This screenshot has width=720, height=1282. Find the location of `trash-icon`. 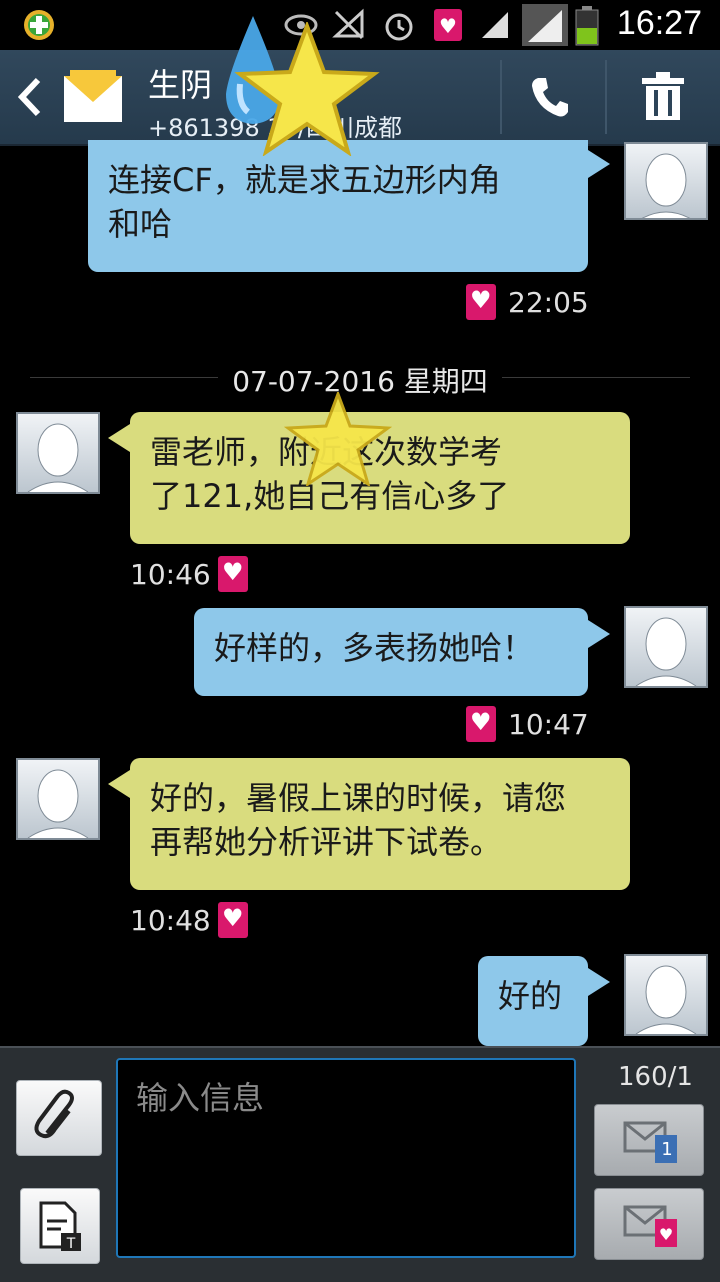

trash-icon is located at coordinates (663, 97).